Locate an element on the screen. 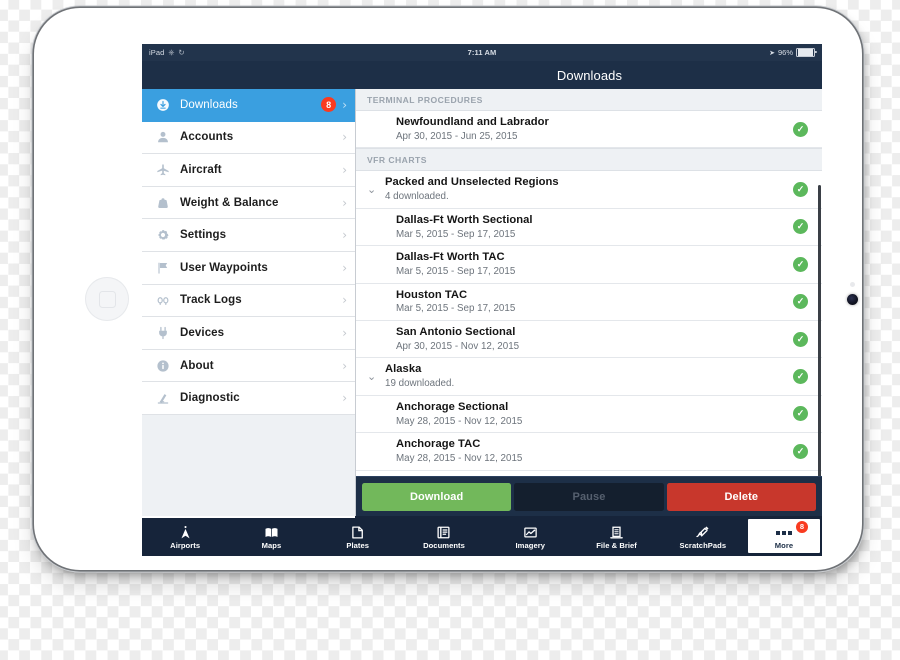 This screenshot has width=900, height=660. ambient-sensor is located at coordinates (852, 284).